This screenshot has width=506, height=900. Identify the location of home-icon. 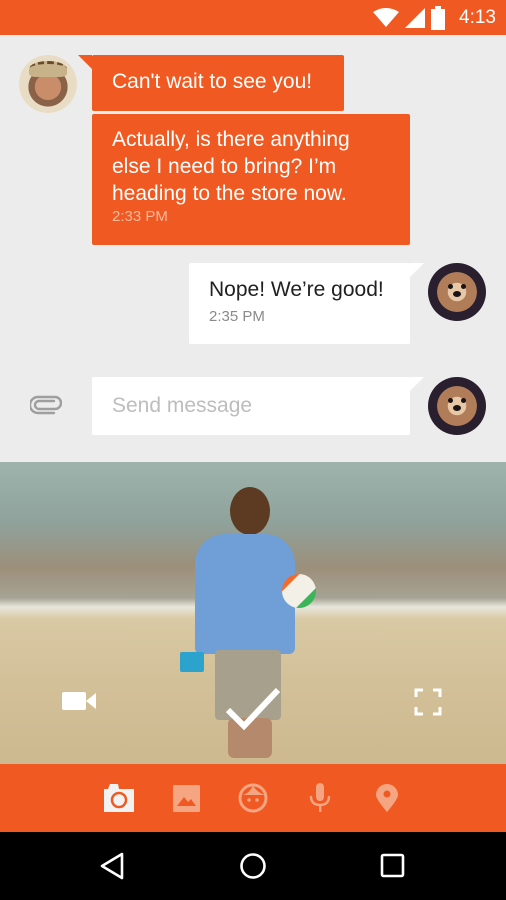
(253, 866).